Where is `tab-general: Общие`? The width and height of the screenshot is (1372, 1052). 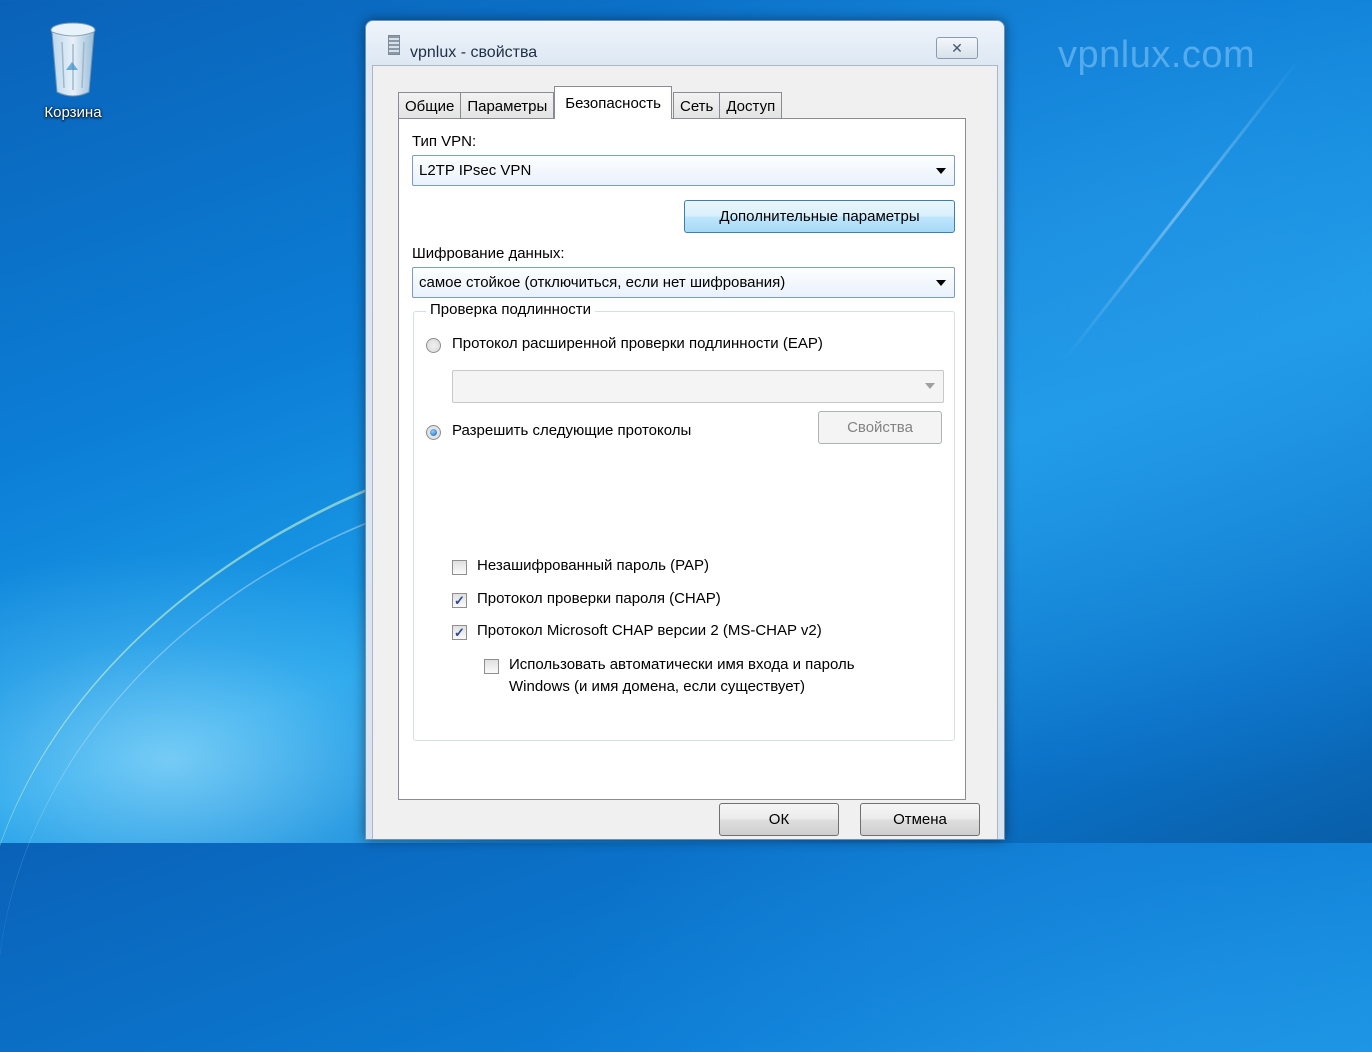
tab-general: Общие is located at coordinates (430, 105).